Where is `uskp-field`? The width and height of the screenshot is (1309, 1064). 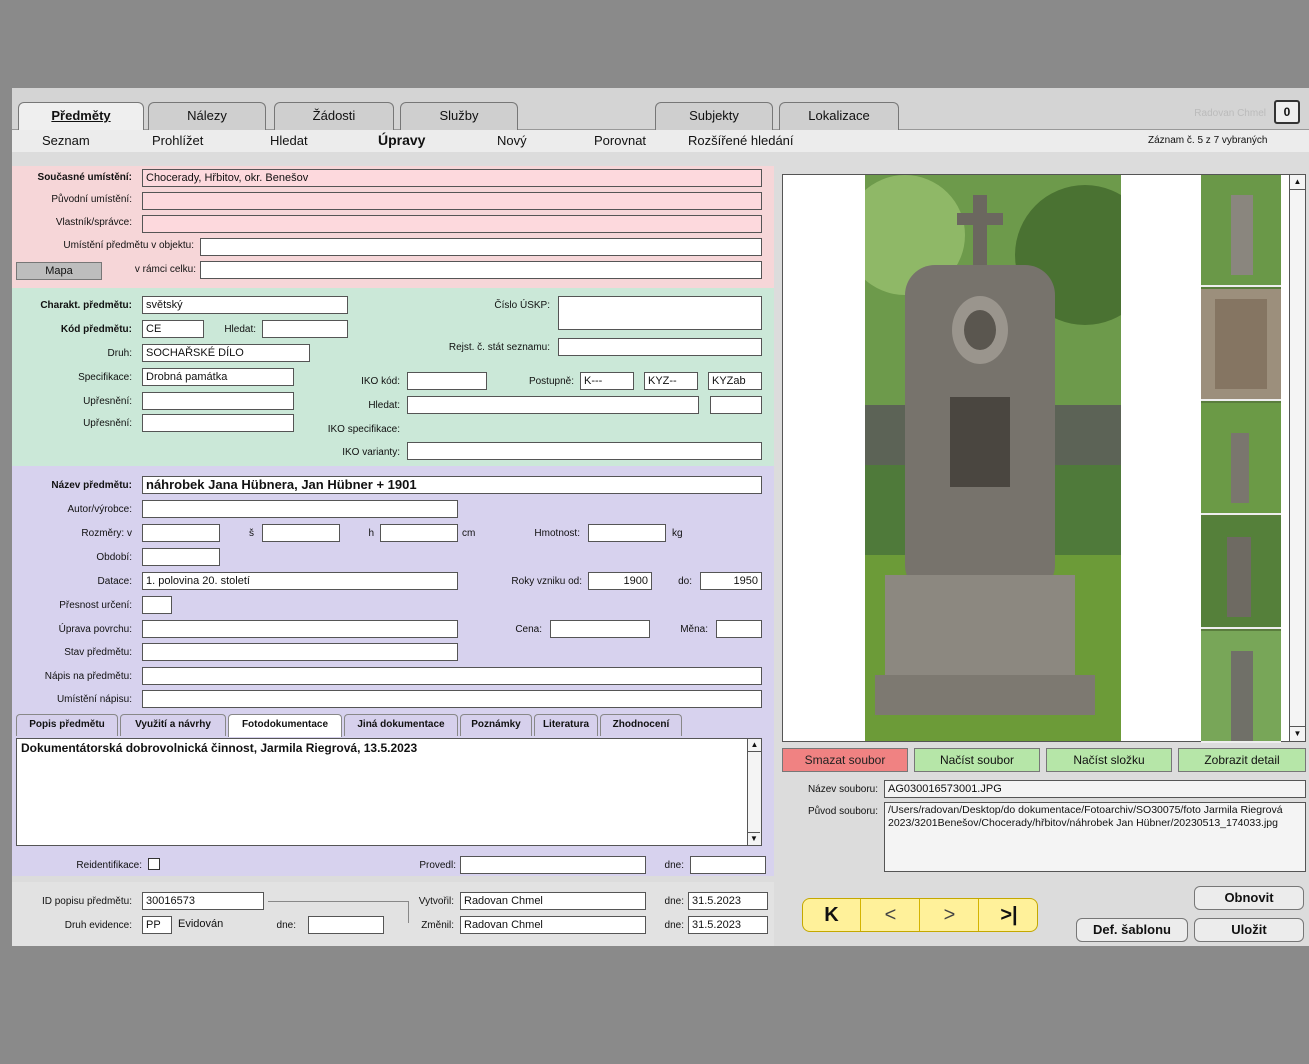 uskp-field is located at coordinates (660, 313).